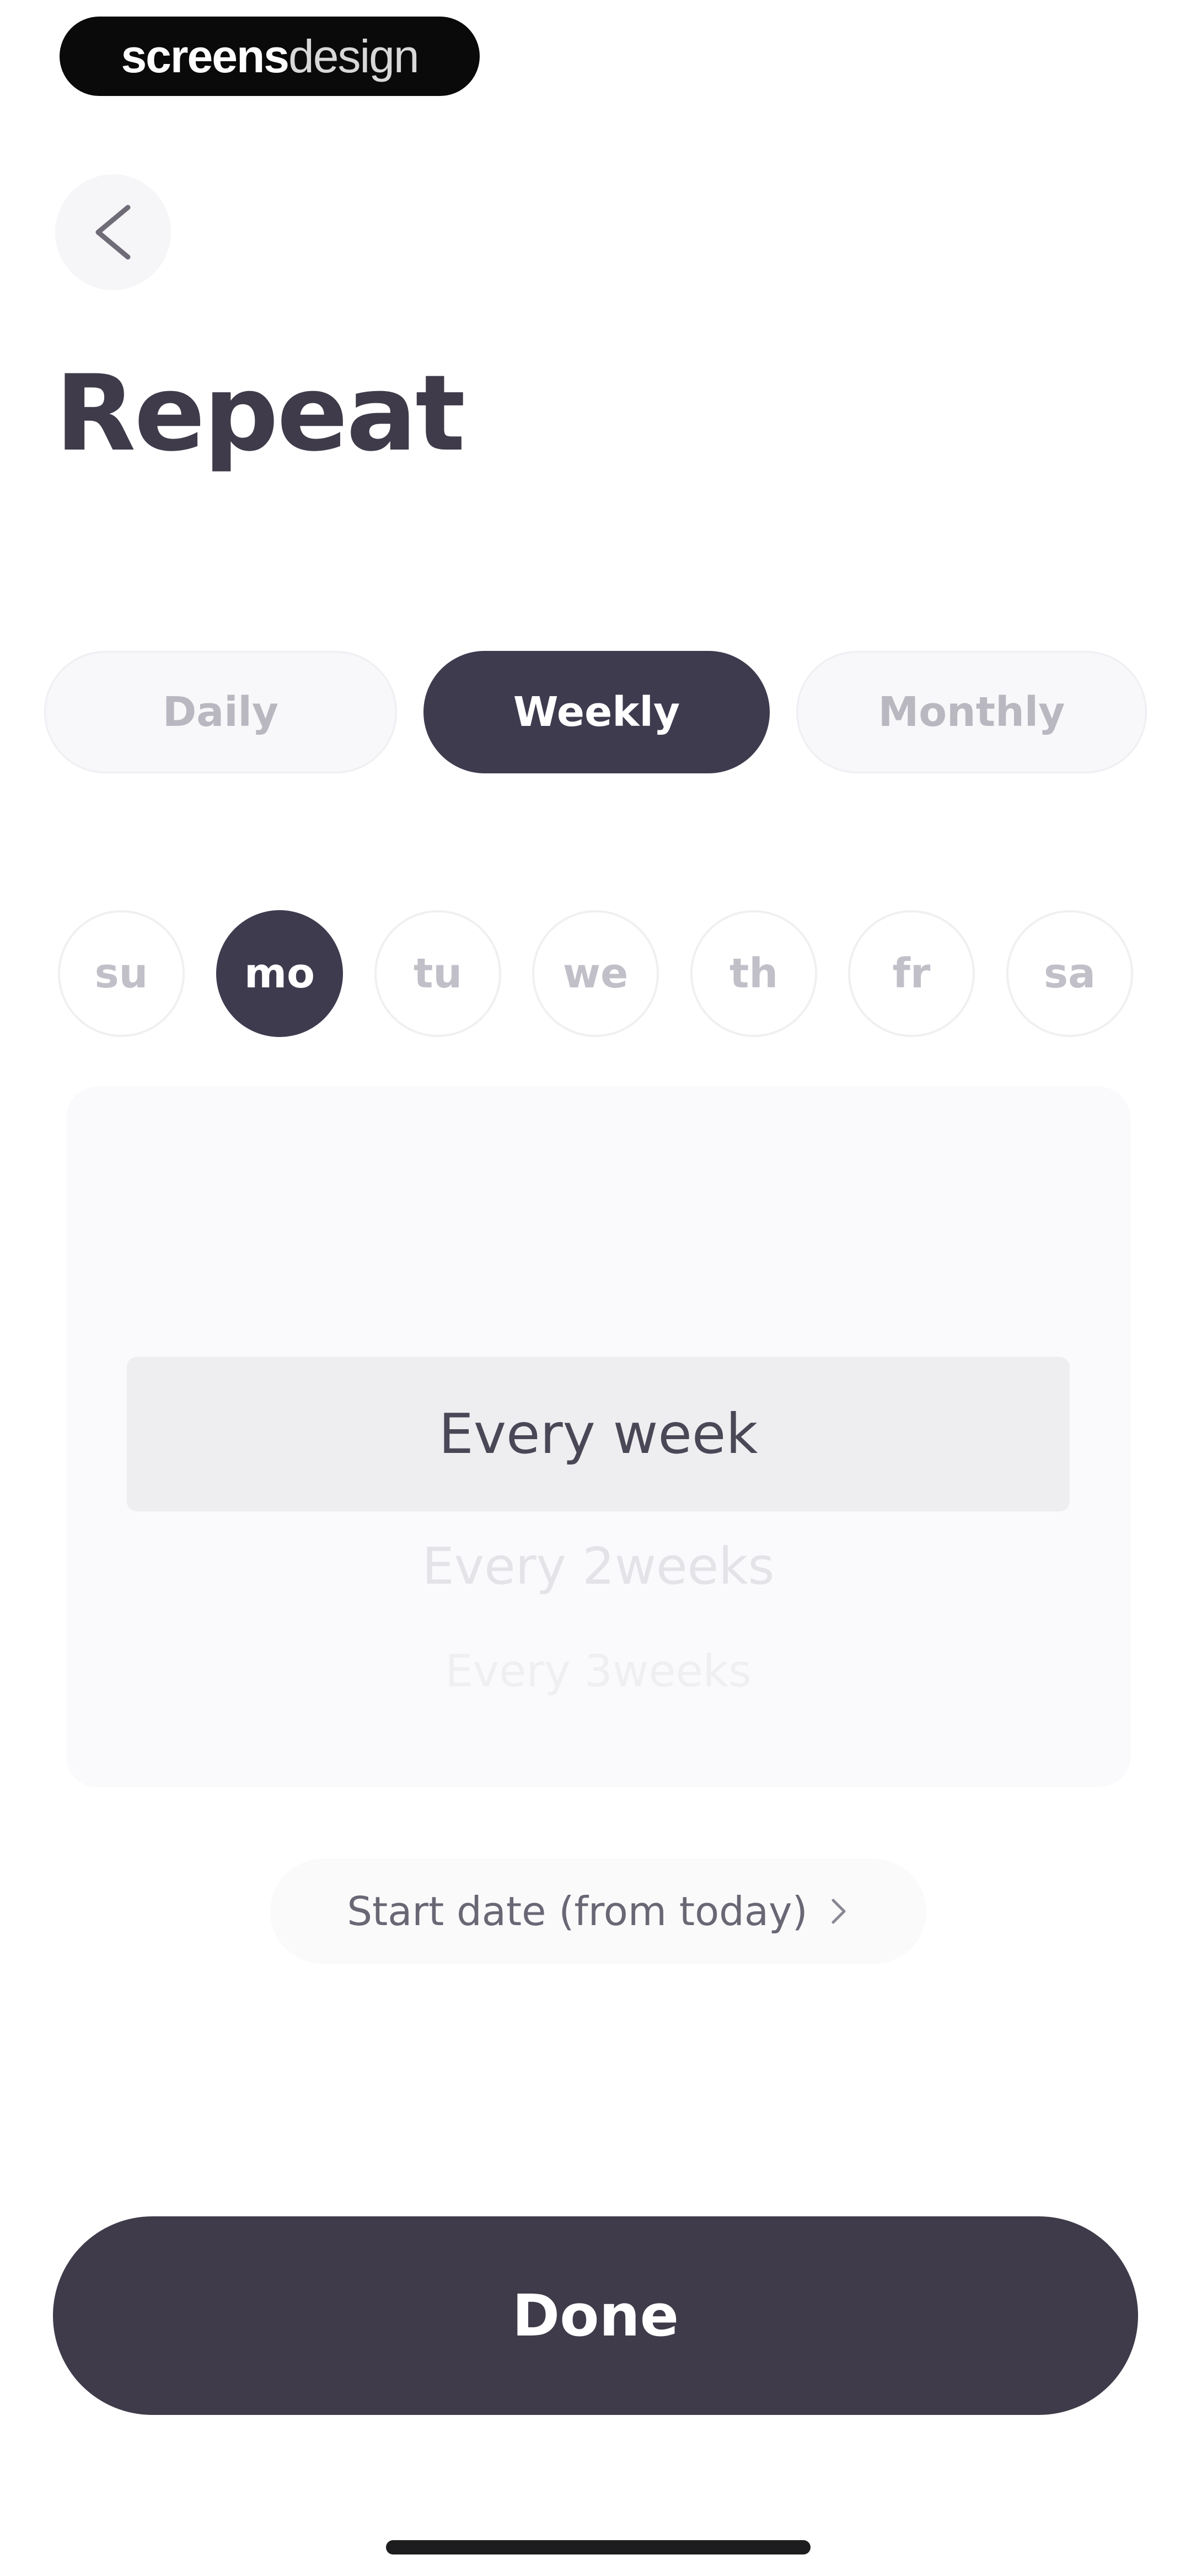 The width and height of the screenshot is (1191, 2576). Describe the element at coordinates (971, 712) in the screenshot. I see `tab-monthly: Monthly` at that location.